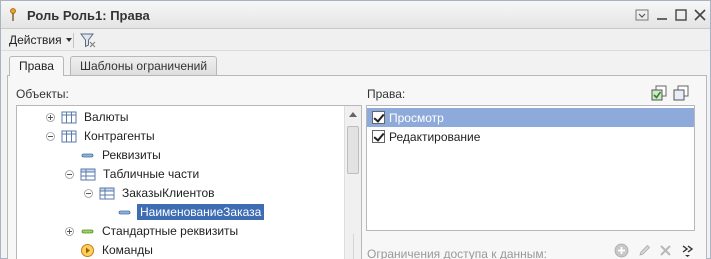  I want to click on tree-item-label: Контрагенты, so click(119, 136).